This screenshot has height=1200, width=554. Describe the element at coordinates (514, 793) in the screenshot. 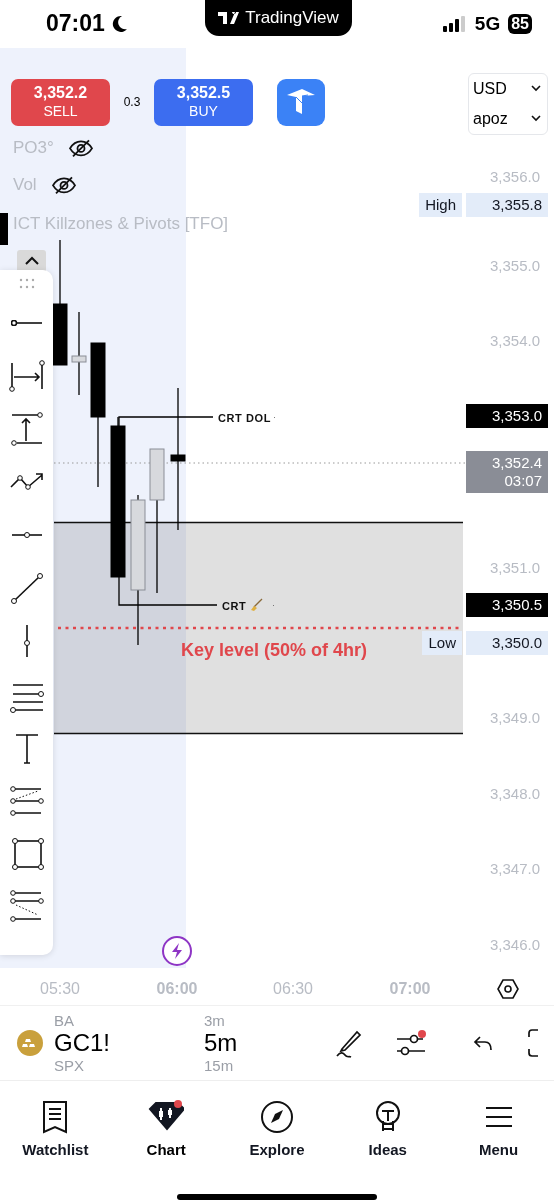

I see `price-tick: 3,348.0` at that location.